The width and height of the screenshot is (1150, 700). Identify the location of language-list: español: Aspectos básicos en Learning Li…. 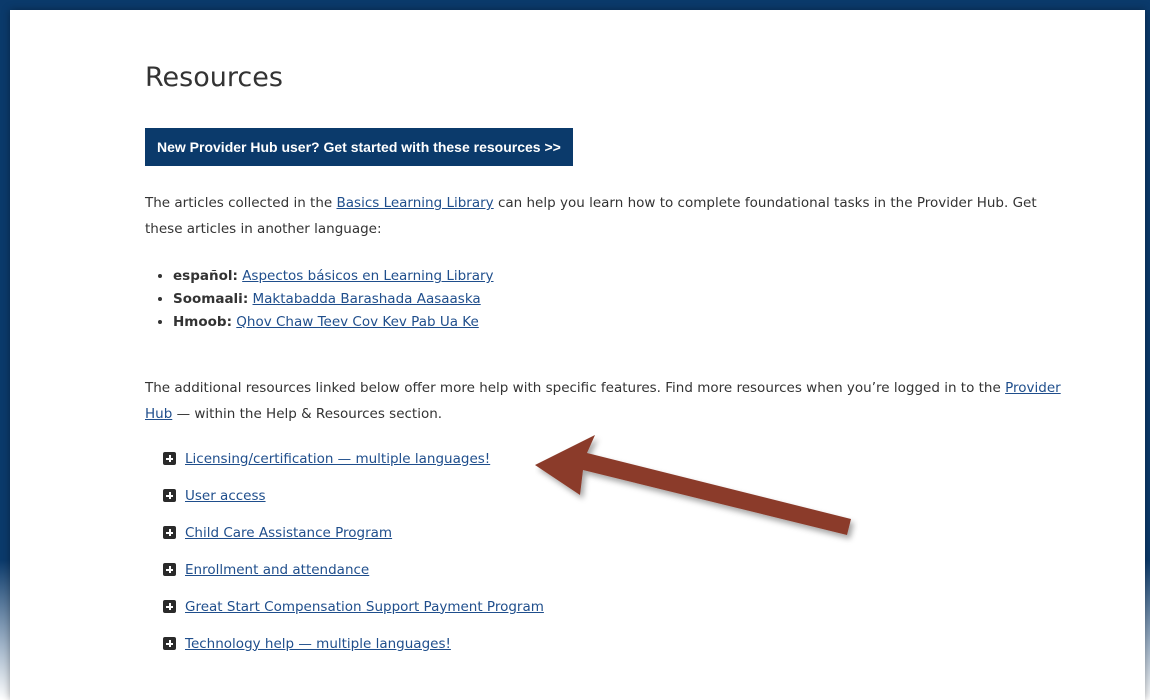
(319, 299).